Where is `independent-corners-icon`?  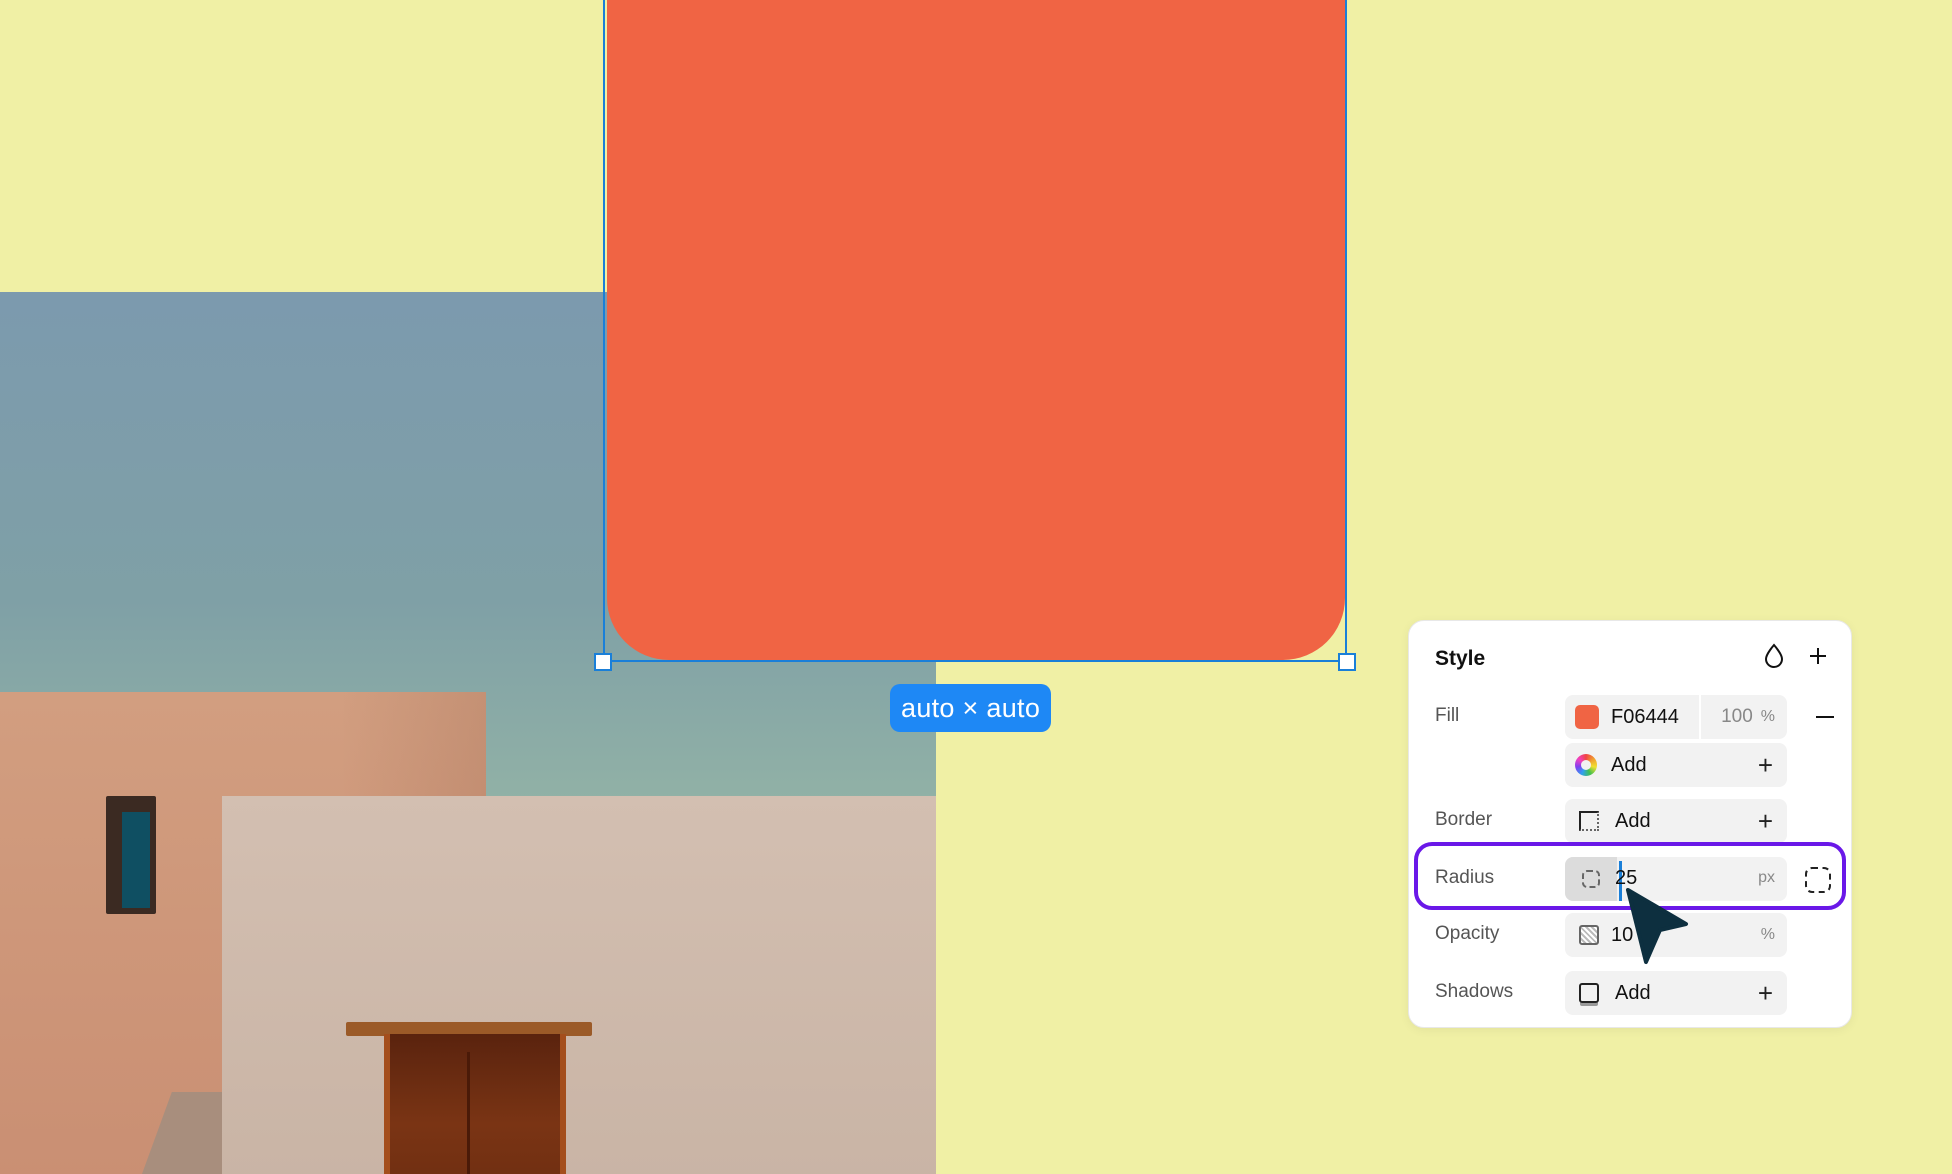
independent-corners-icon is located at coordinates (1818, 880).